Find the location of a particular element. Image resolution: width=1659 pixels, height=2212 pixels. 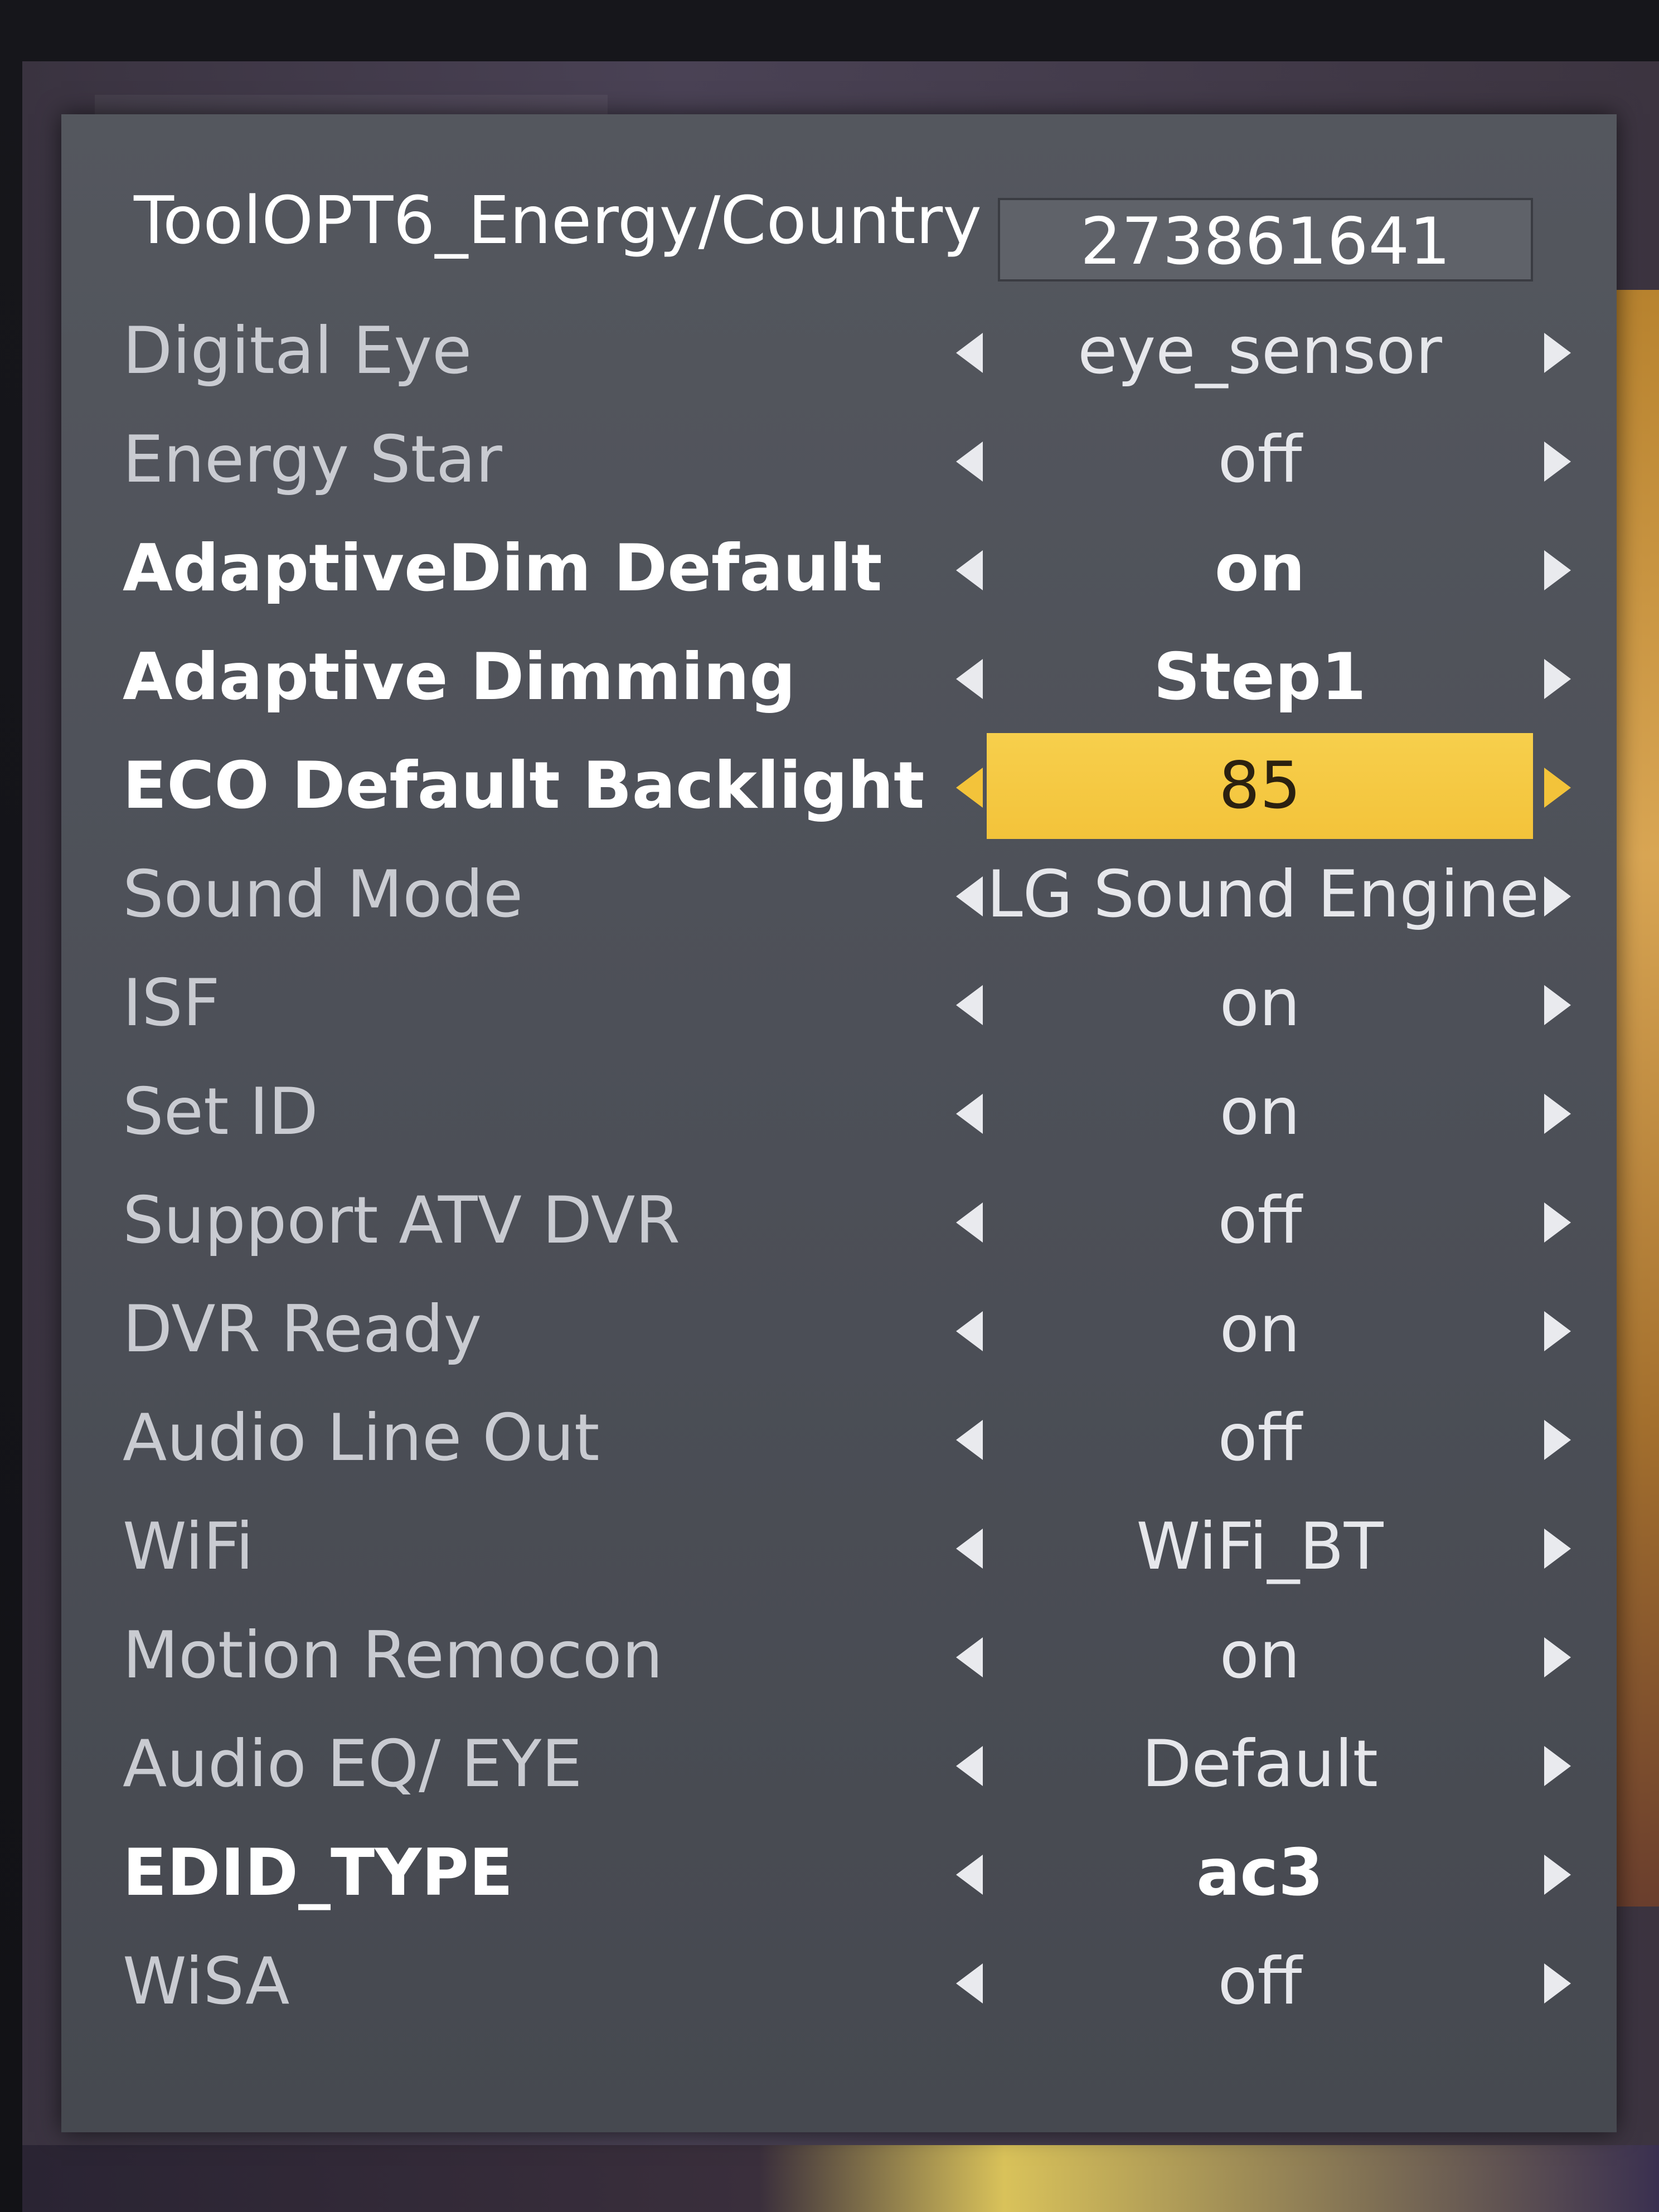

menu-row: WiSA off is located at coordinates (839, 1982).